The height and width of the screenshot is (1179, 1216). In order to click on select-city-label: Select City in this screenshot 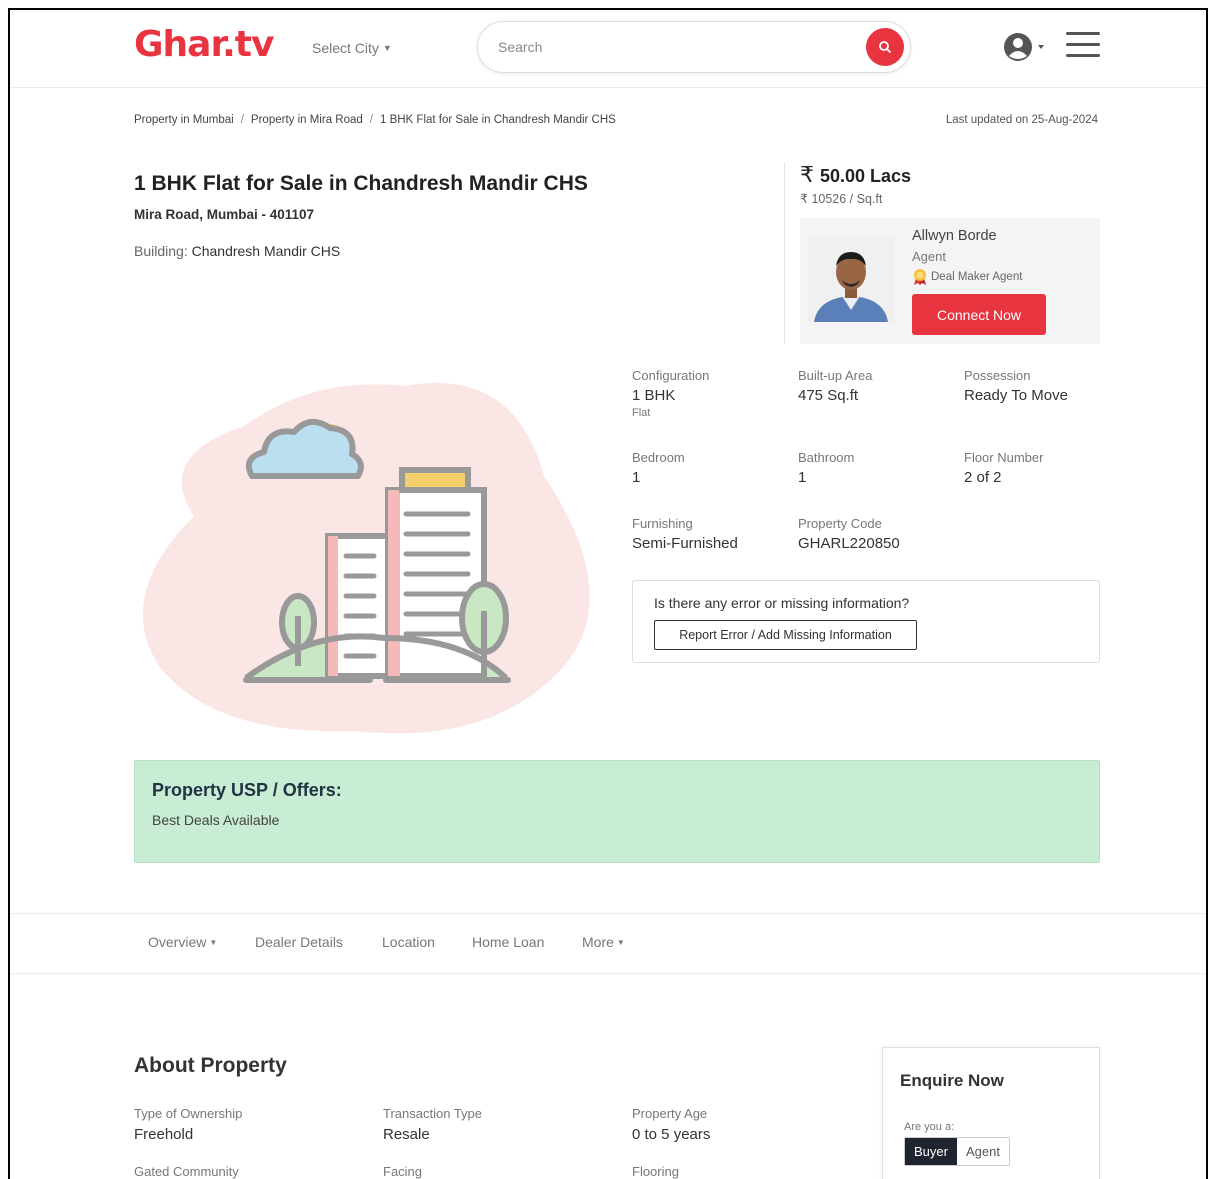, I will do `click(345, 48)`.